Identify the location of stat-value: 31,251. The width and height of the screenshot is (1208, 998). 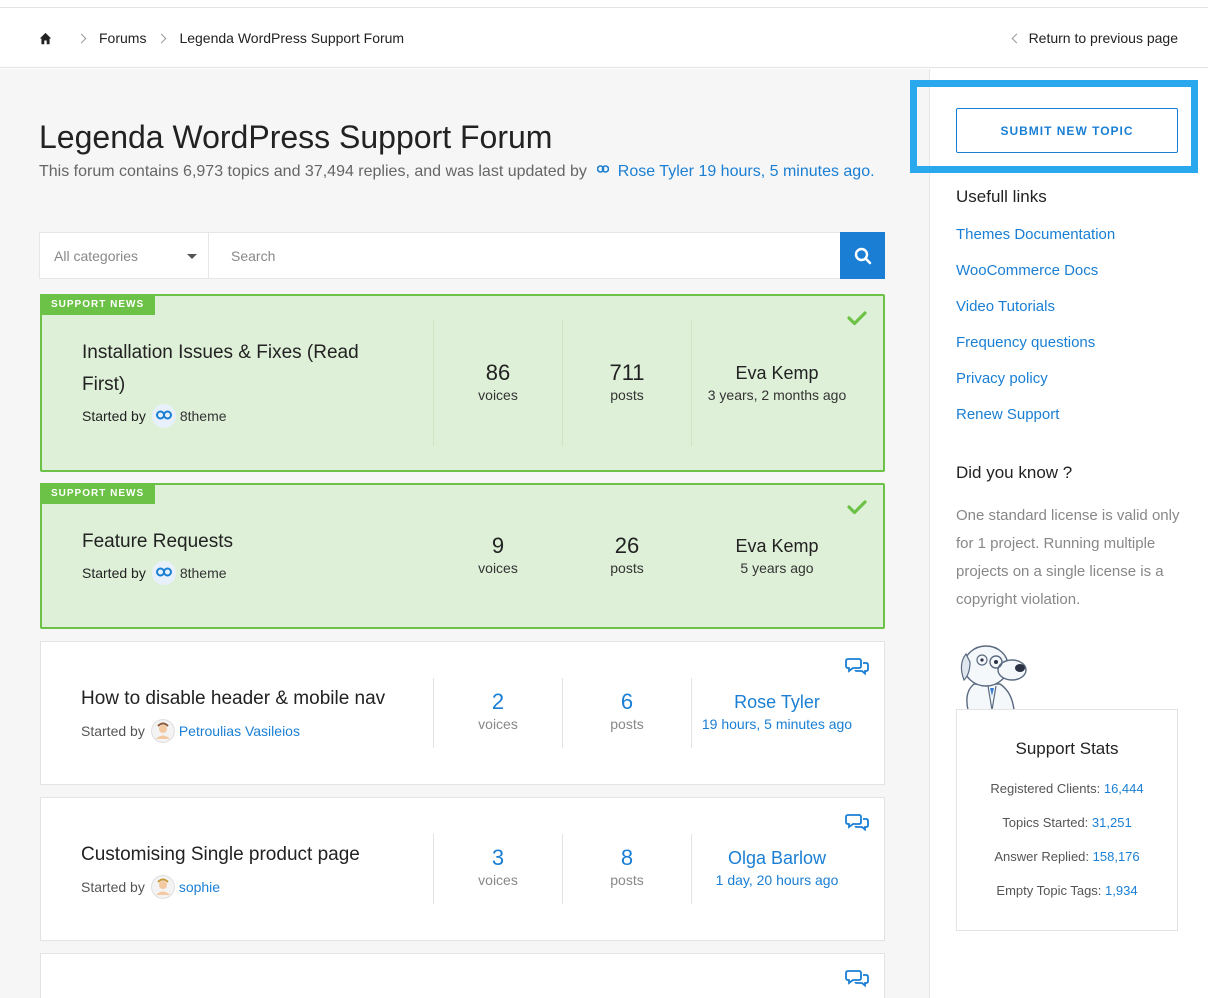
(1112, 822).